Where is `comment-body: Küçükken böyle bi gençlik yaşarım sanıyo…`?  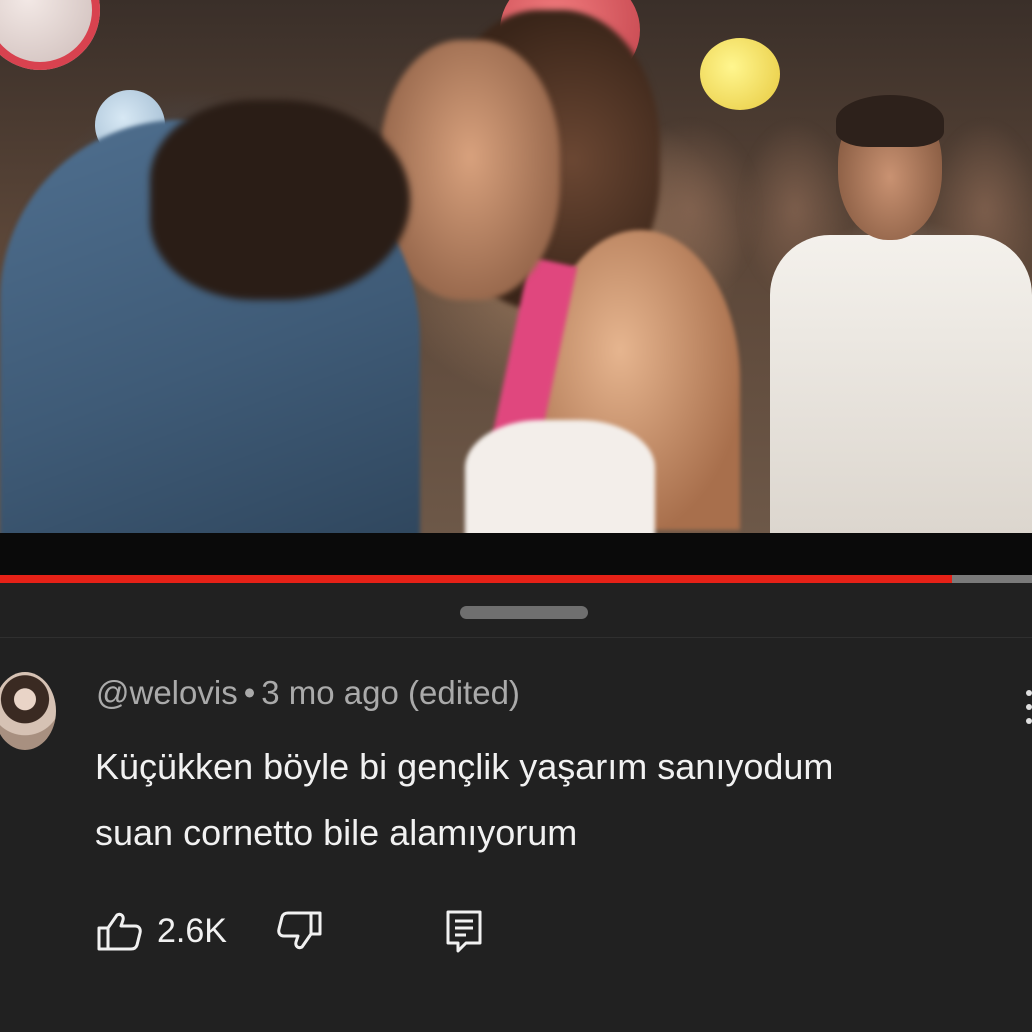
comment-body: Küçükken böyle bi gençlik yaşarım sanıyo… is located at coordinates (560, 800).